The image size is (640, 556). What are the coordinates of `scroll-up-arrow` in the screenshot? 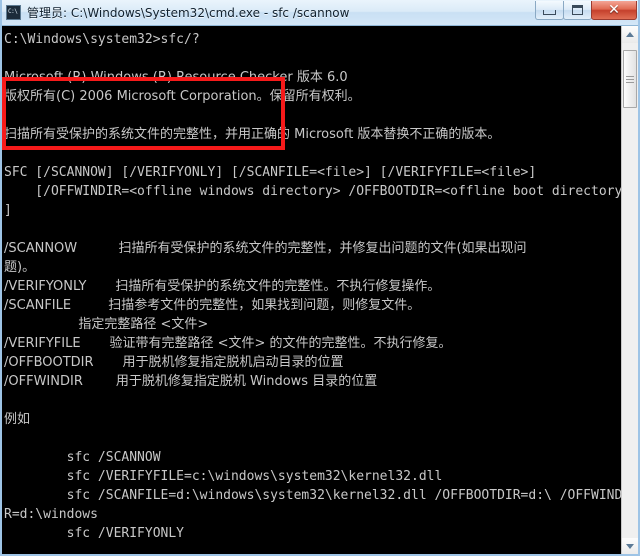 It's located at (630, 34).